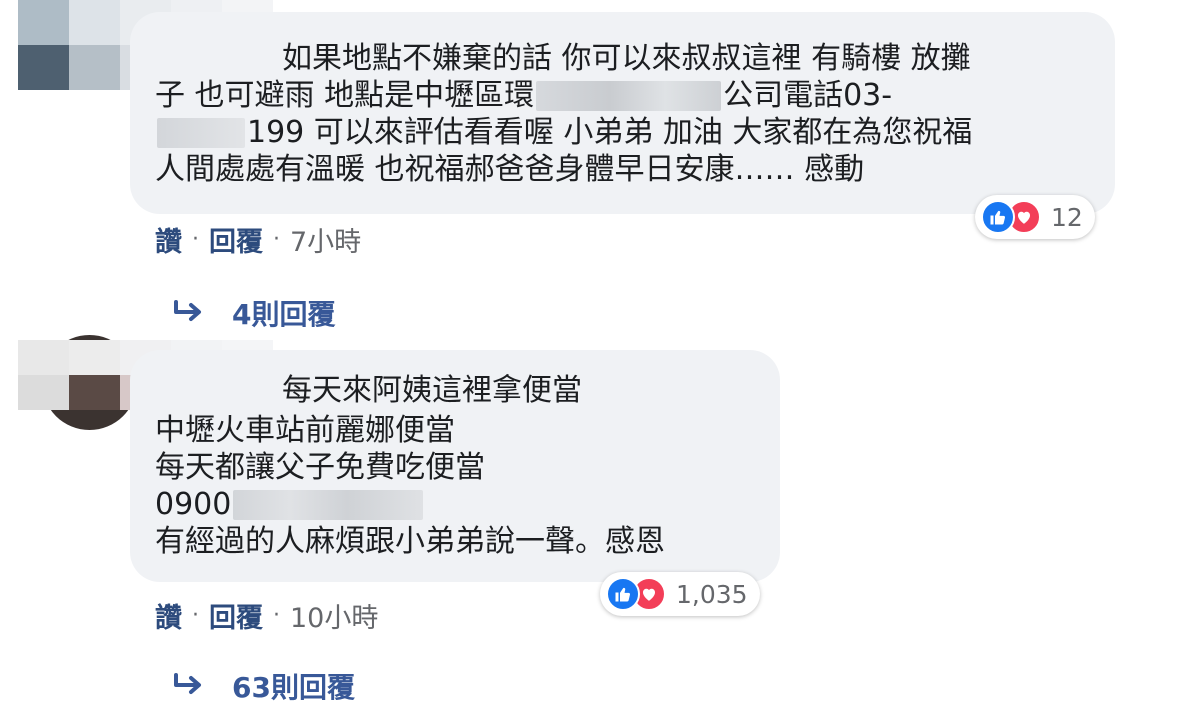 The height and width of the screenshot is (706, 1200). Describe the element at coordinates (320, 467) in the screenshot. I see `comment-line: 每天都讓父子免費吃便當` at that location.